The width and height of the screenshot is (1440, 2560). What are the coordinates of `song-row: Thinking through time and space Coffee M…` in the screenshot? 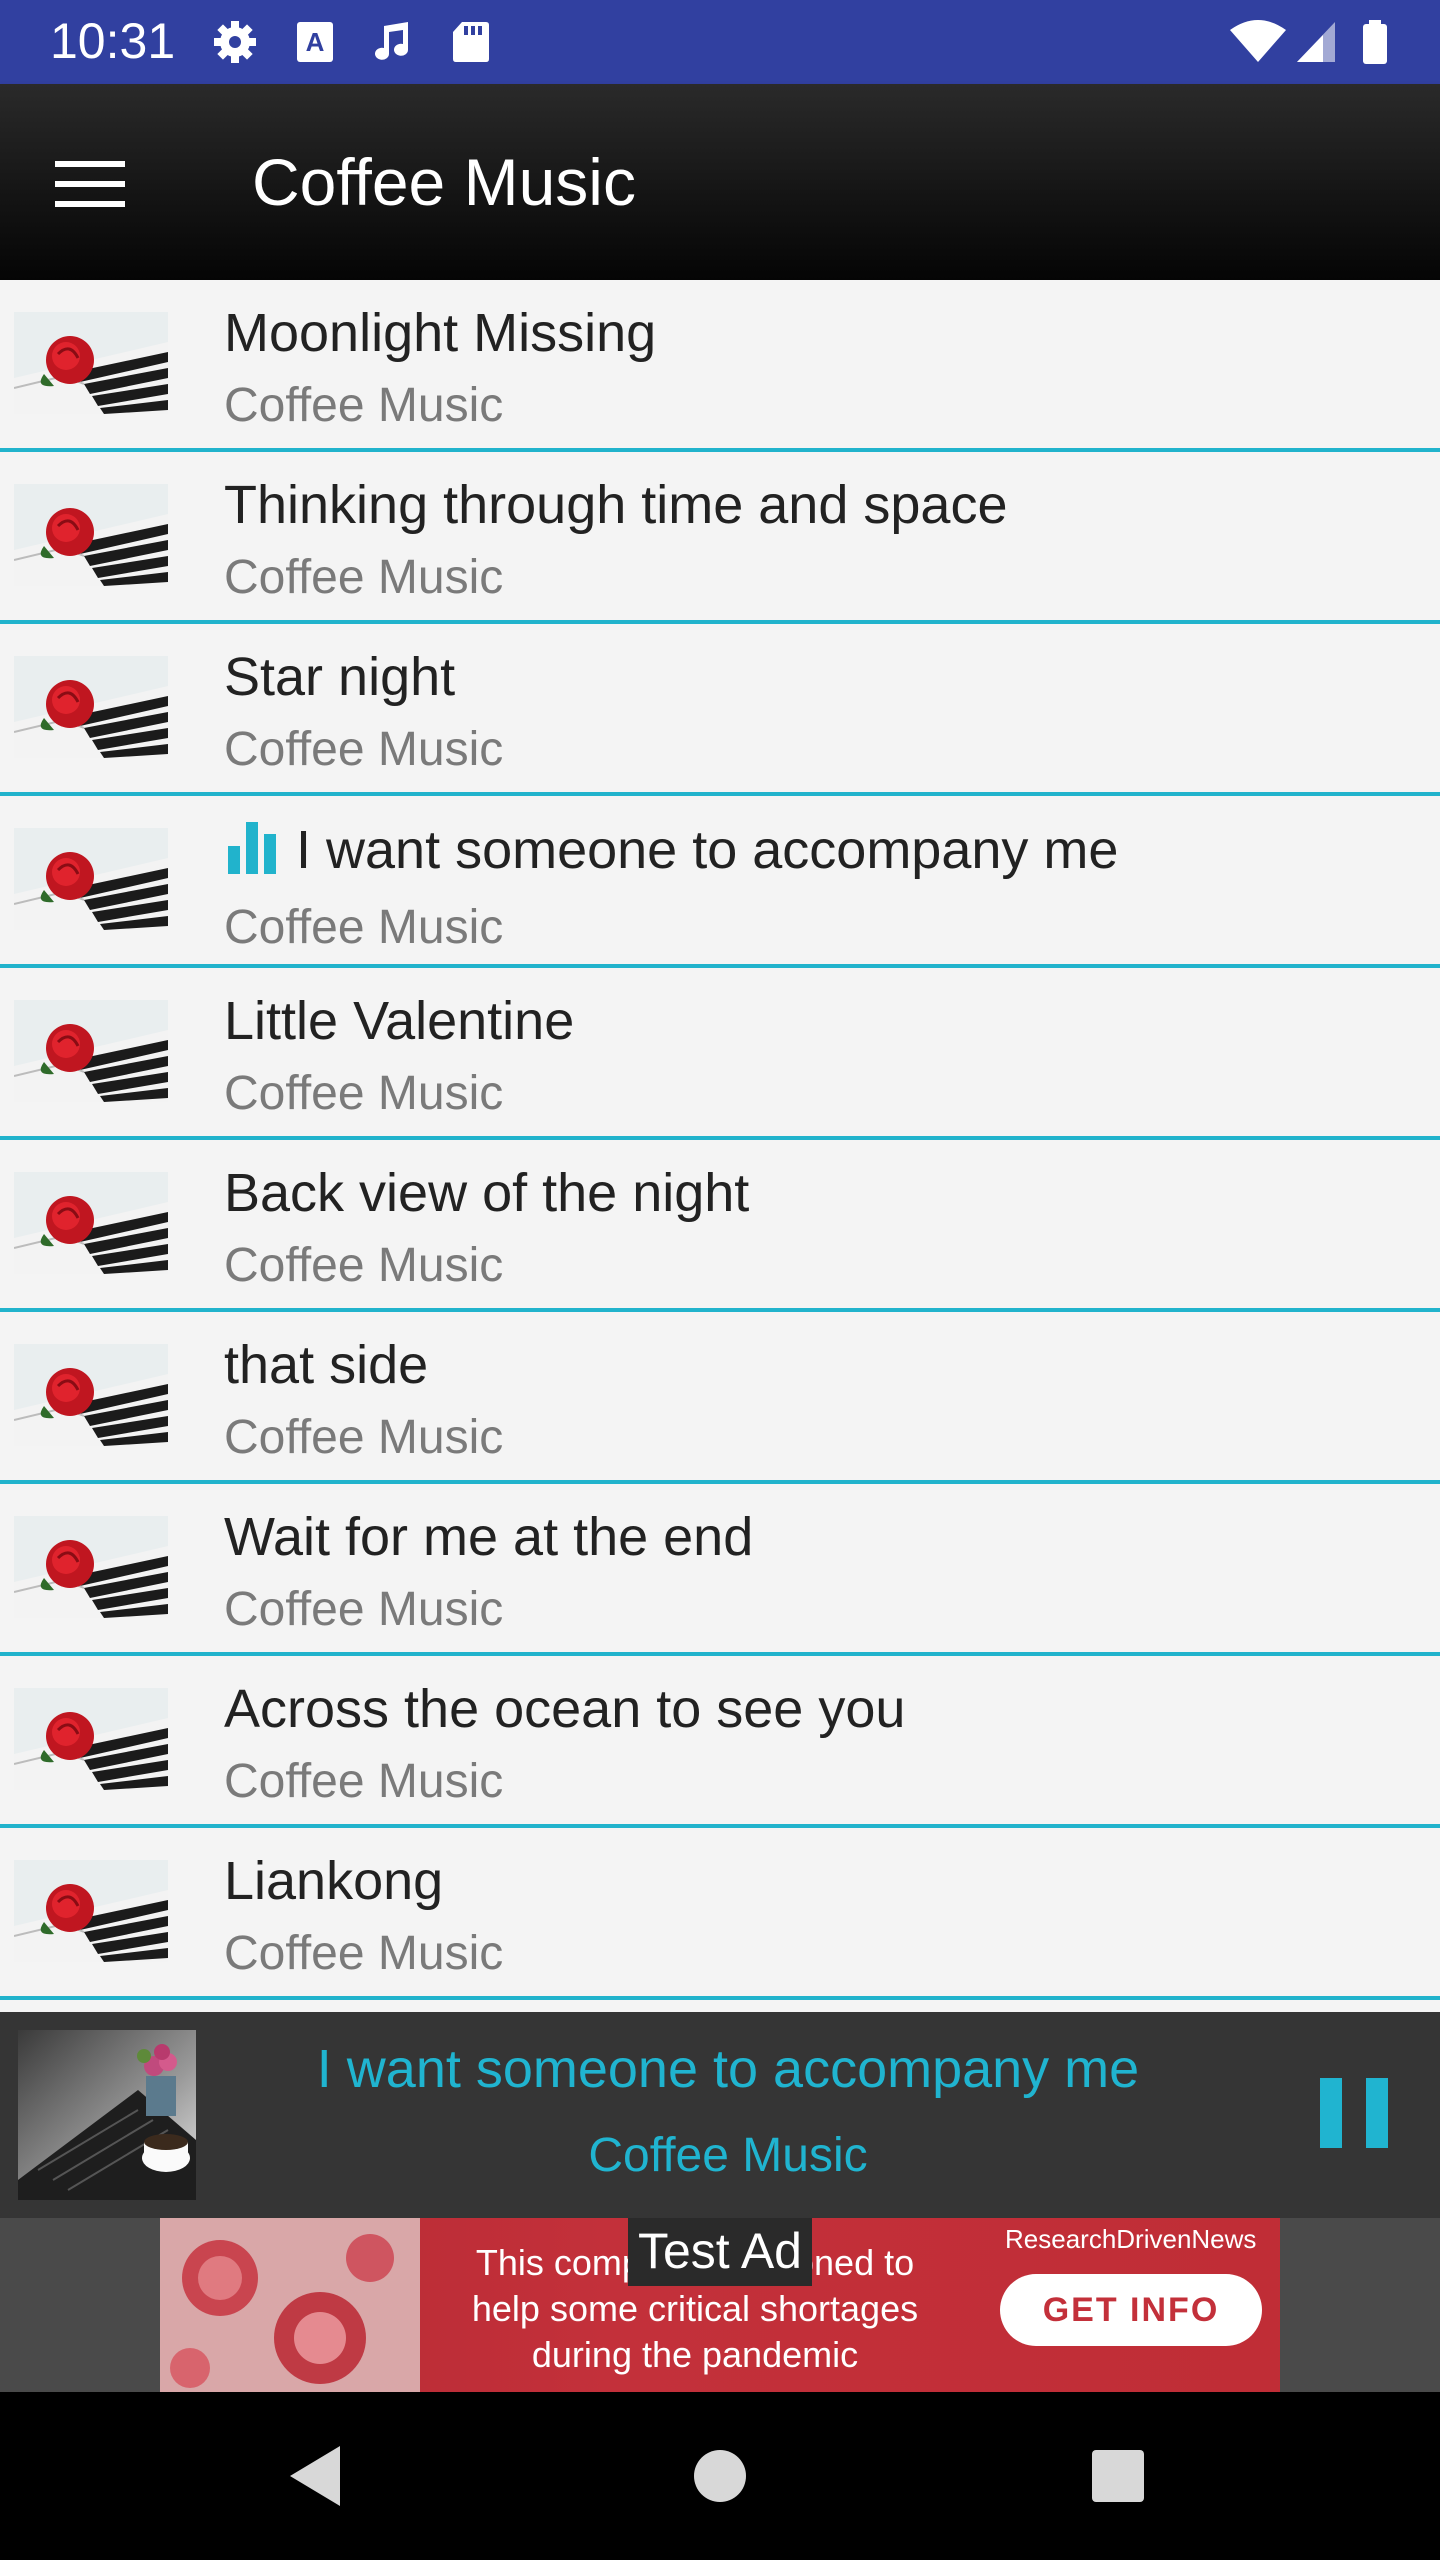 It's located at (720, 538).